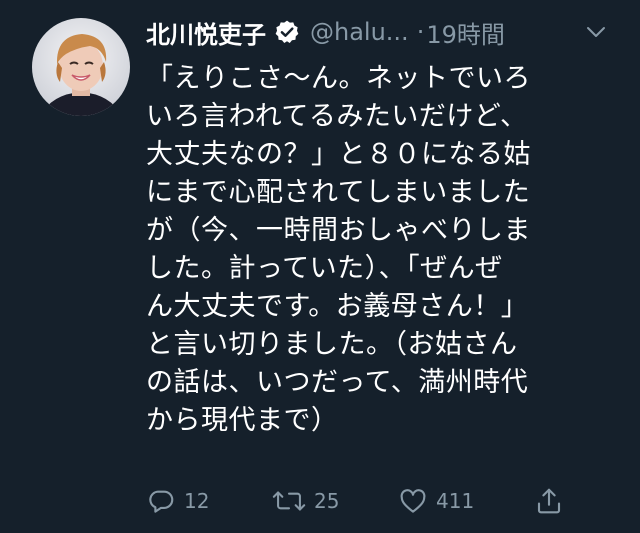 This screenshot has width=640, height=533. I want to click on like-count: 411, so click(455, 501).